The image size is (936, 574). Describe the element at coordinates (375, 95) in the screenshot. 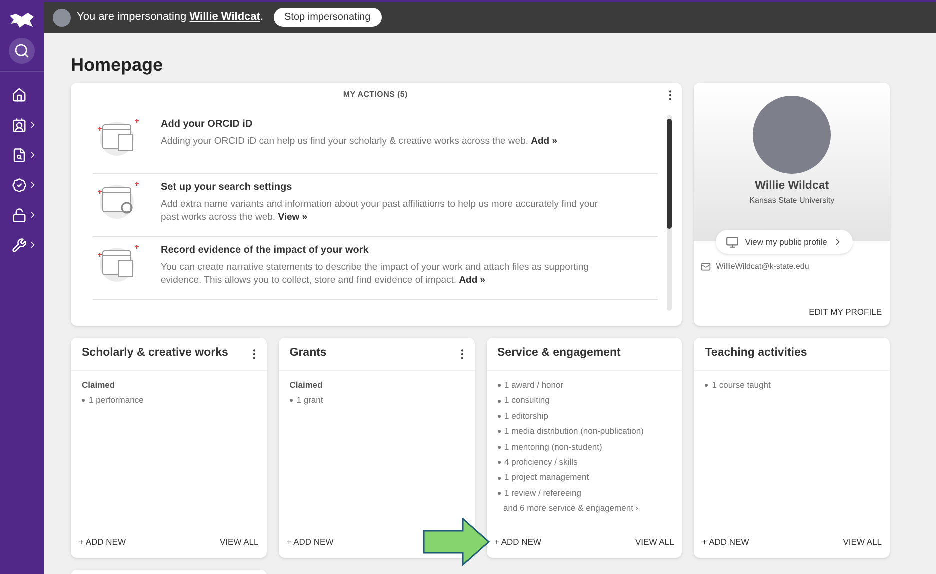

I see `actions-title: MY ACTIONS (5)` at that location.